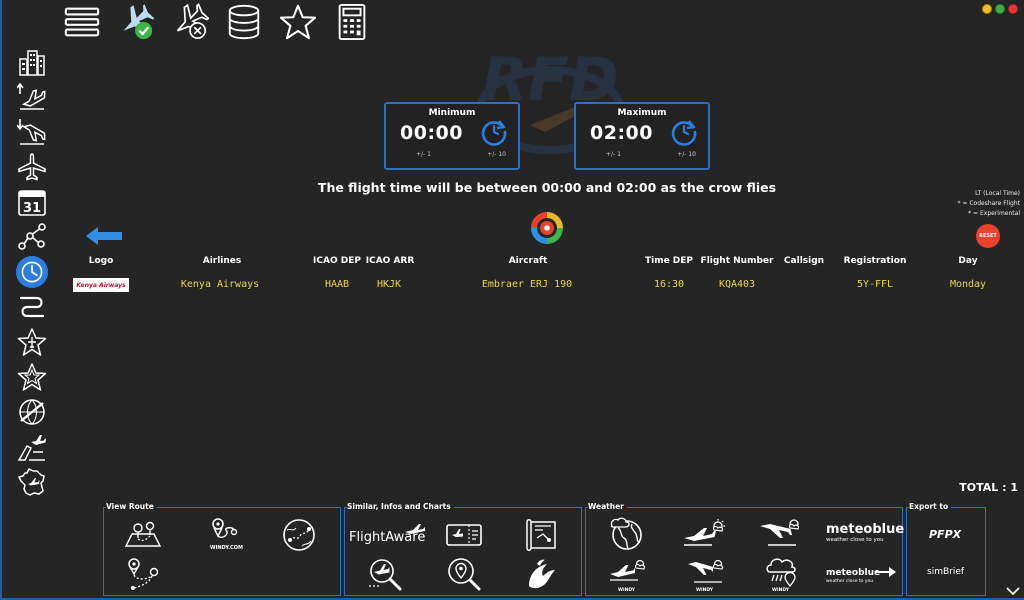 The width and height of the screenshot is (1024, 600). I want to click on meteoblue-route-button: meteoblue, so click(853, 573).